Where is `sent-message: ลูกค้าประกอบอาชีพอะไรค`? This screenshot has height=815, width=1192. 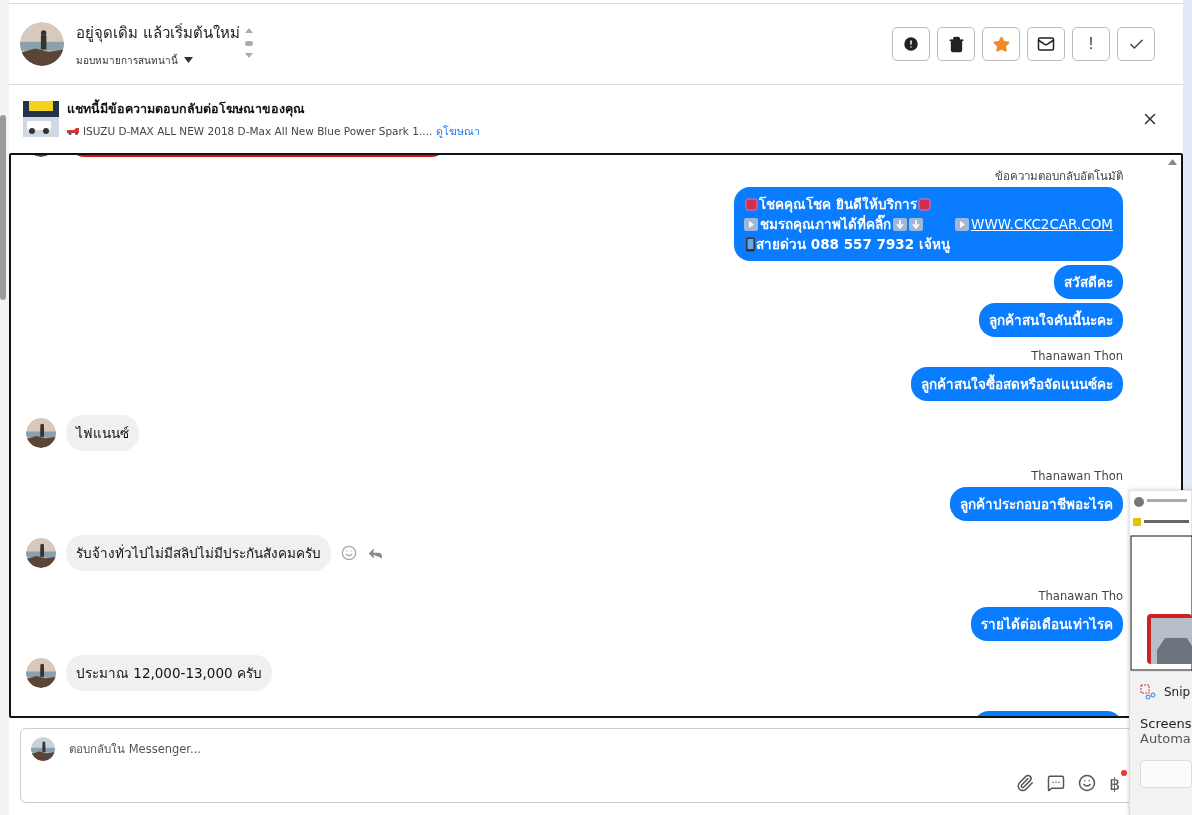
sent-message: ลูกค้าประกอบอาชีพอะไรค is located at coordinates (1036, 504).